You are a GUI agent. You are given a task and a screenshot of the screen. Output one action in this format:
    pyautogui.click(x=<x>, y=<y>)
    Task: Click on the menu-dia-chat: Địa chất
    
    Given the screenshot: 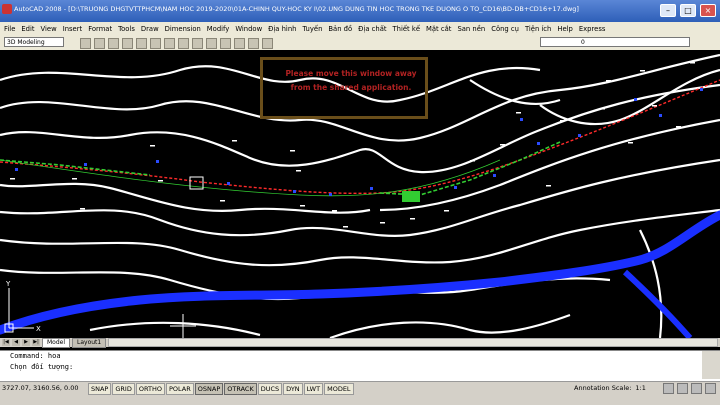 What is the action you would take?
    pyautogui.click(x=372, y=29)
    